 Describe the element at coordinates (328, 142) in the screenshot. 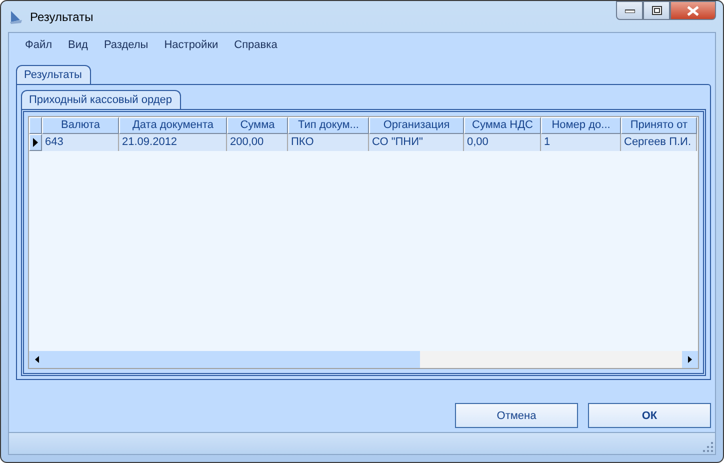

I see `table-cell: ПКО` at that location.